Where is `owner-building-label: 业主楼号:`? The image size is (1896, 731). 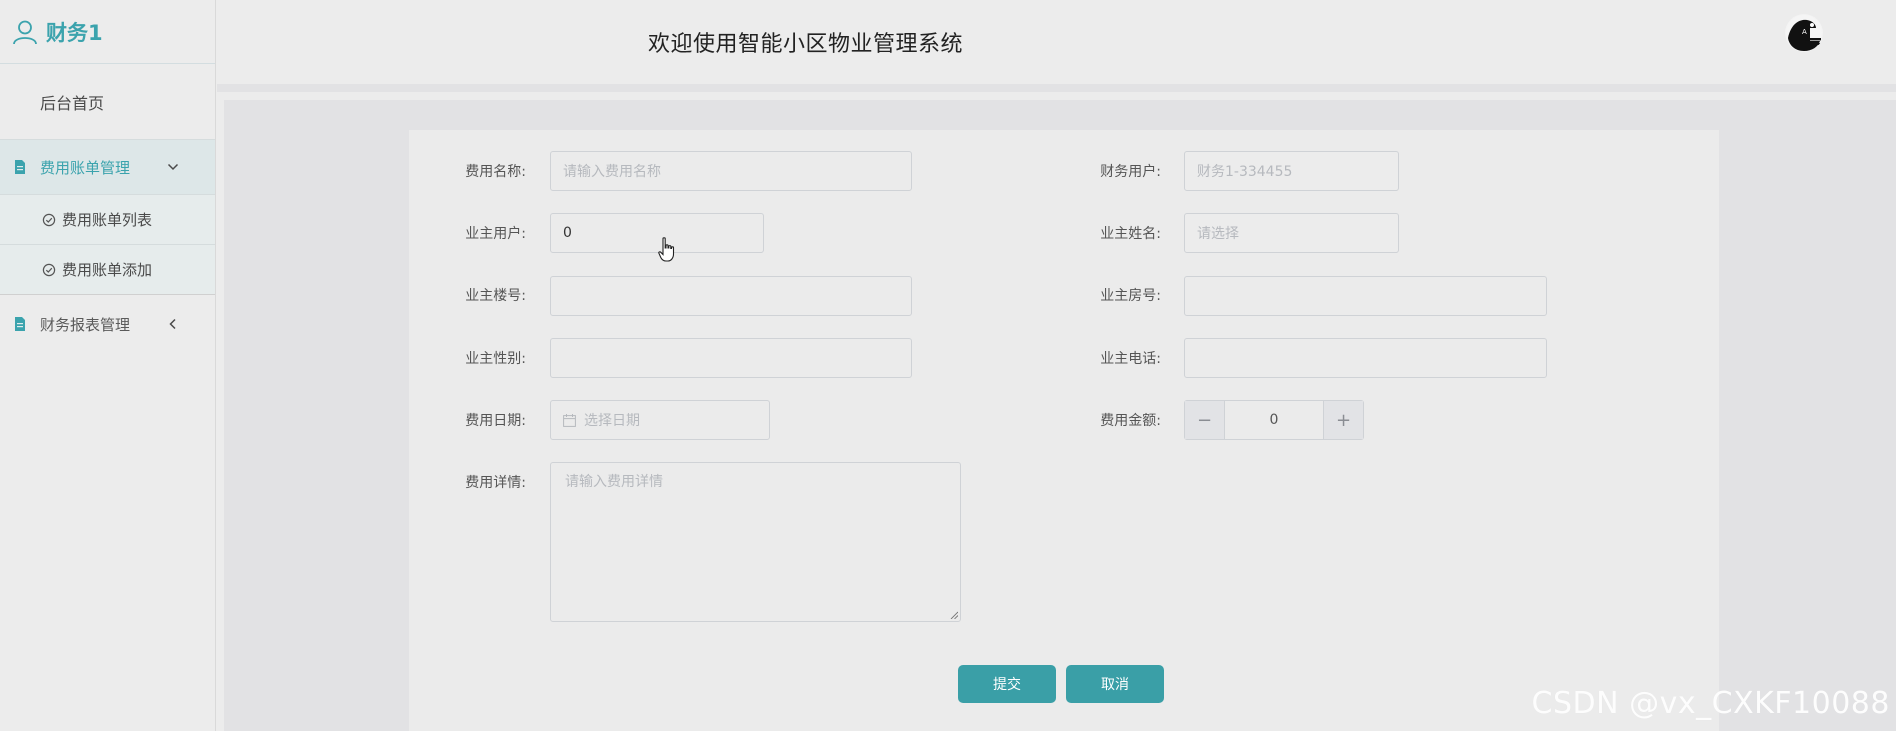 owner-building-label: 业主楼号: is located at coordinates (495, 296).